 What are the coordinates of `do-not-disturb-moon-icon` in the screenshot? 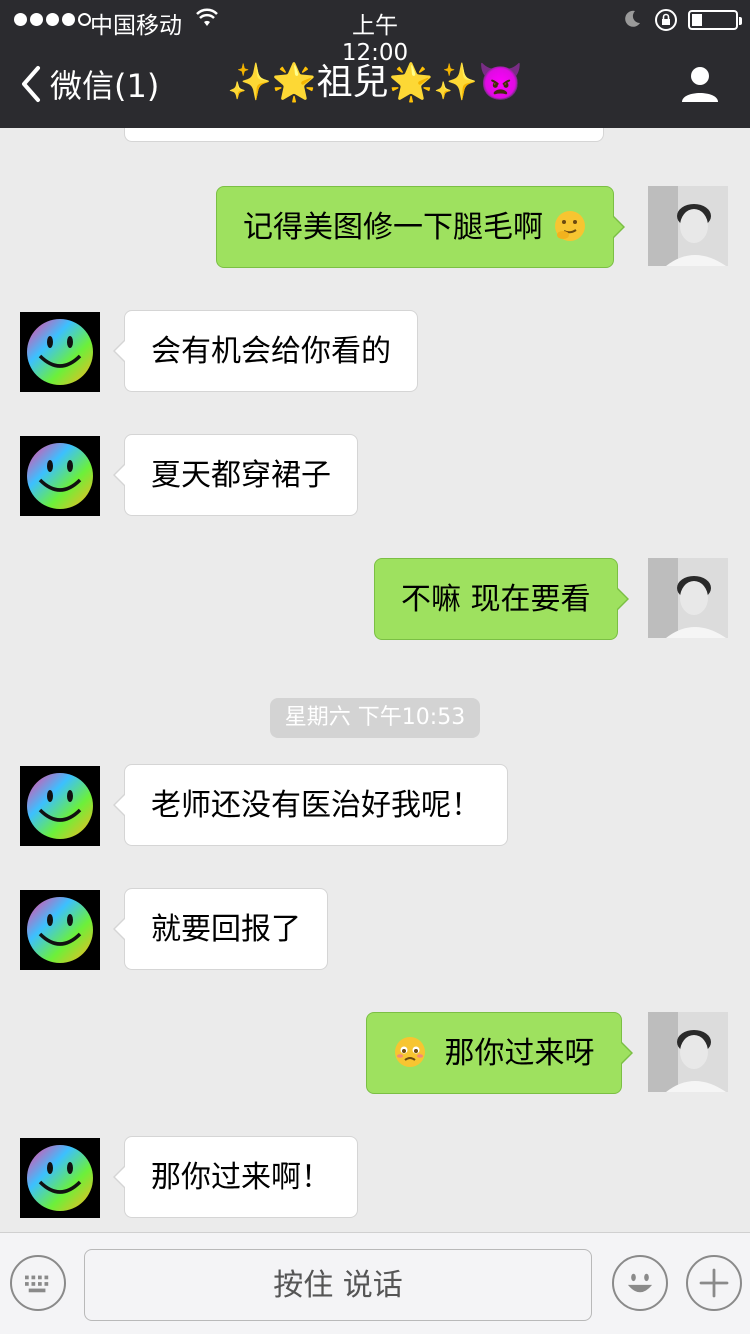 It's located at (632, 18).